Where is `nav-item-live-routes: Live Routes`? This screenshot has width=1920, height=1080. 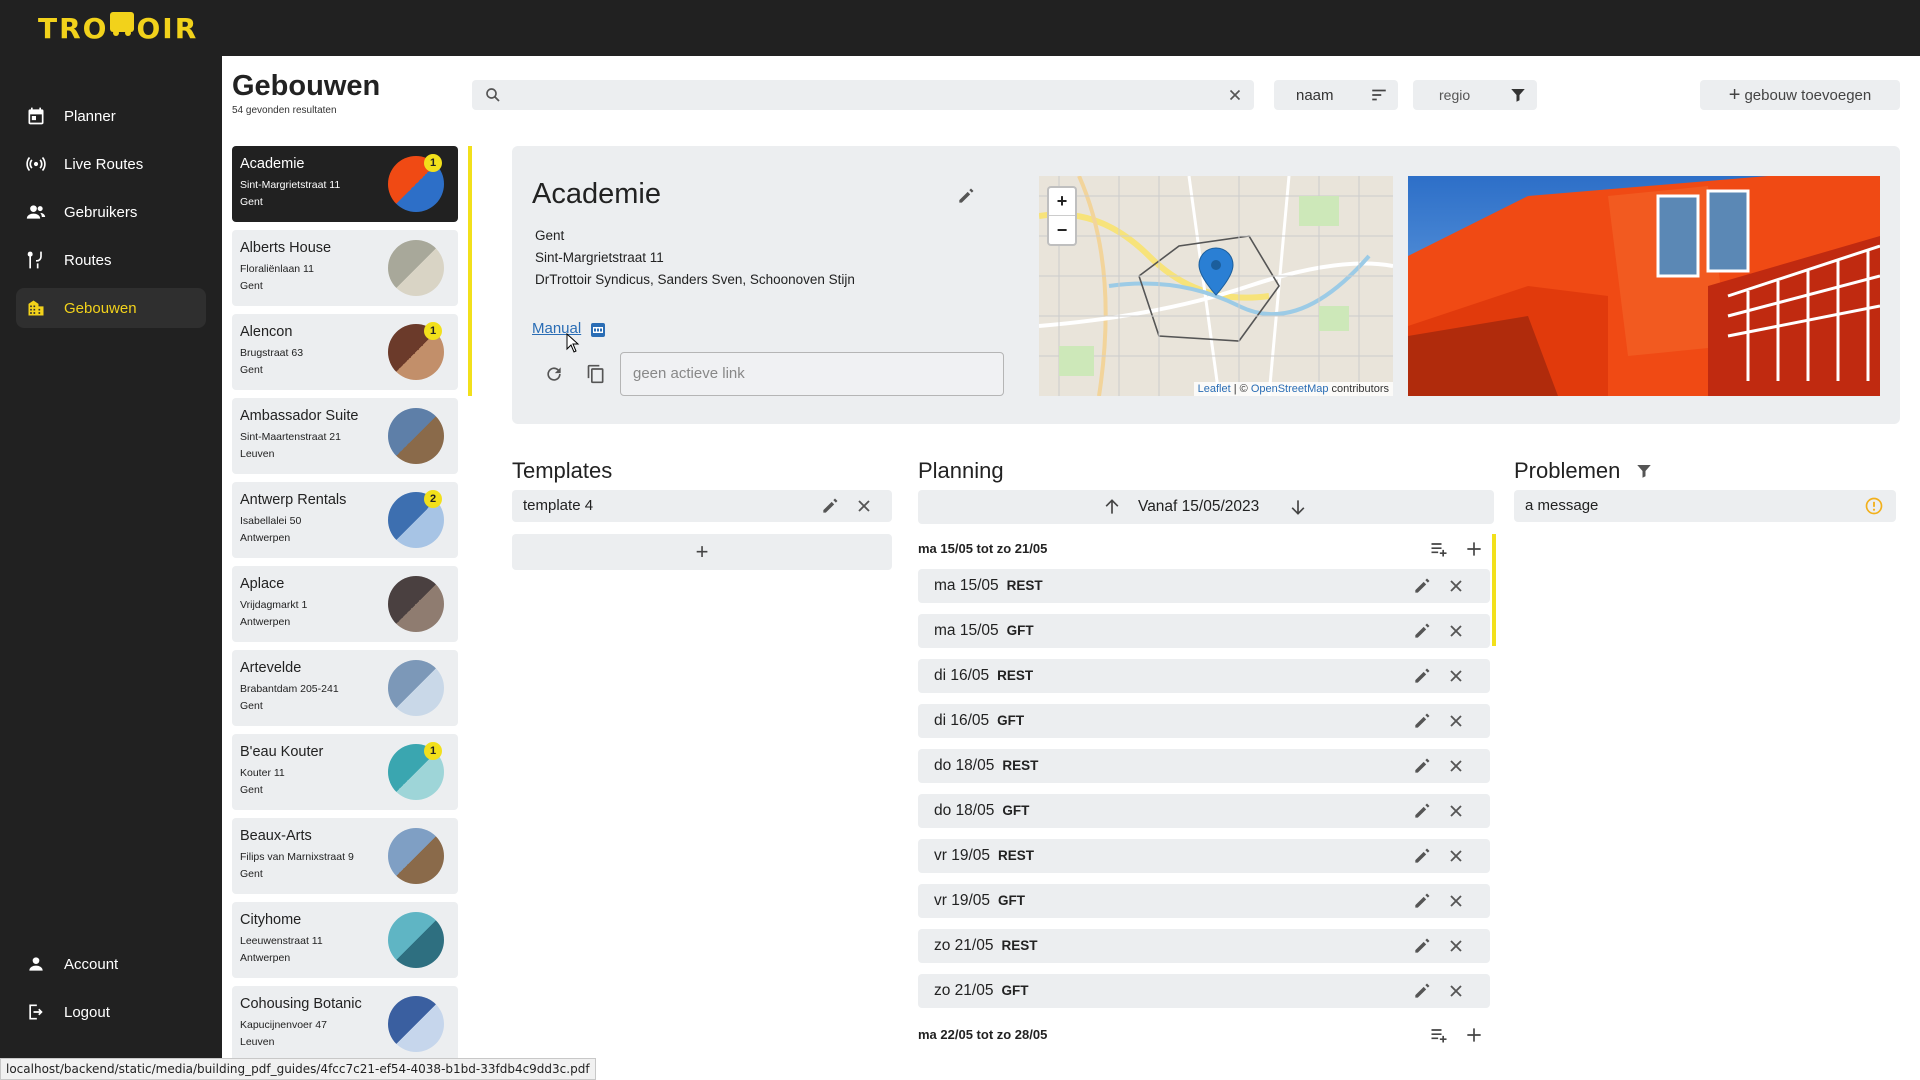 nav-item-live-routes: Live Routes is located at coordinates (111, 164).